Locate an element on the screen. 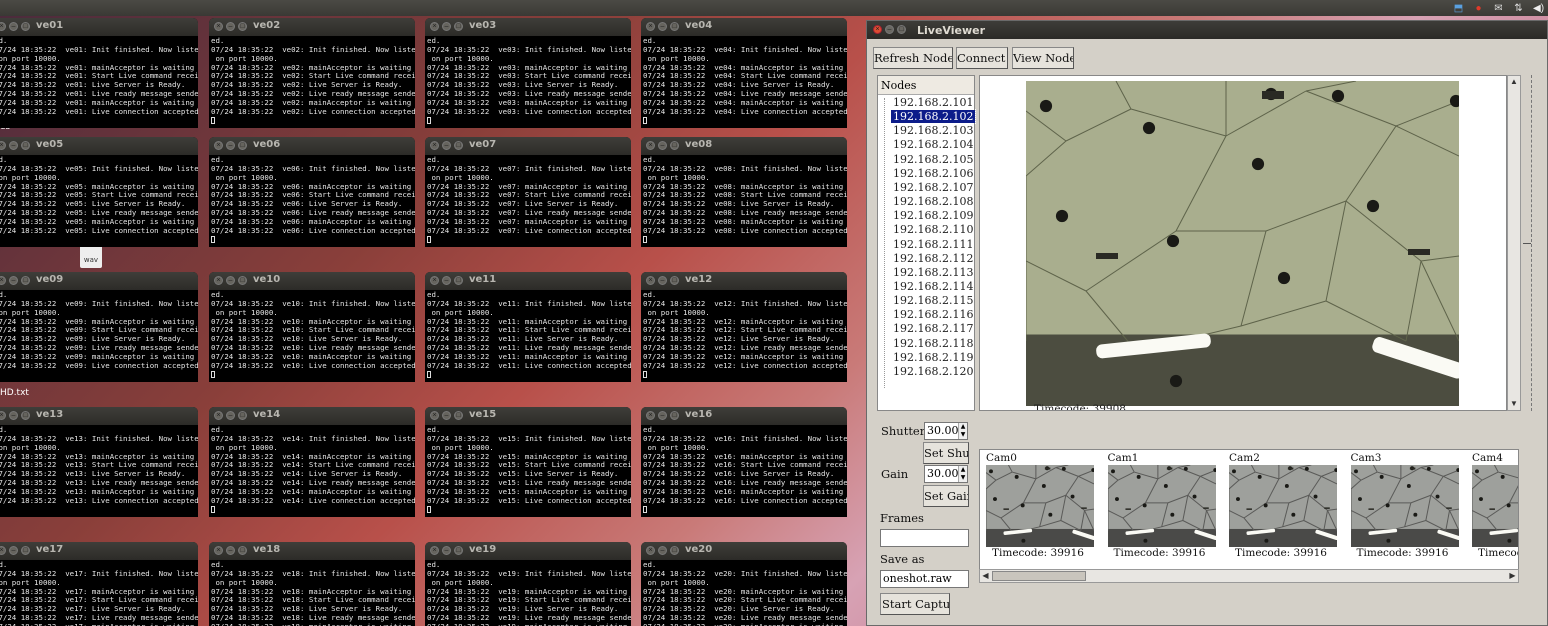  vertical-scrollbar: ▲ ▼ is located at coordinates (1514, 243).